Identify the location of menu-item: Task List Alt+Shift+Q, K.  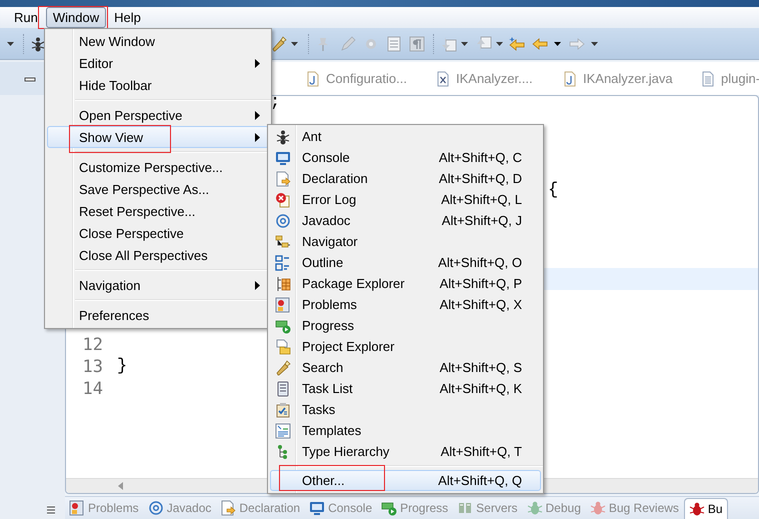
(405, 388).